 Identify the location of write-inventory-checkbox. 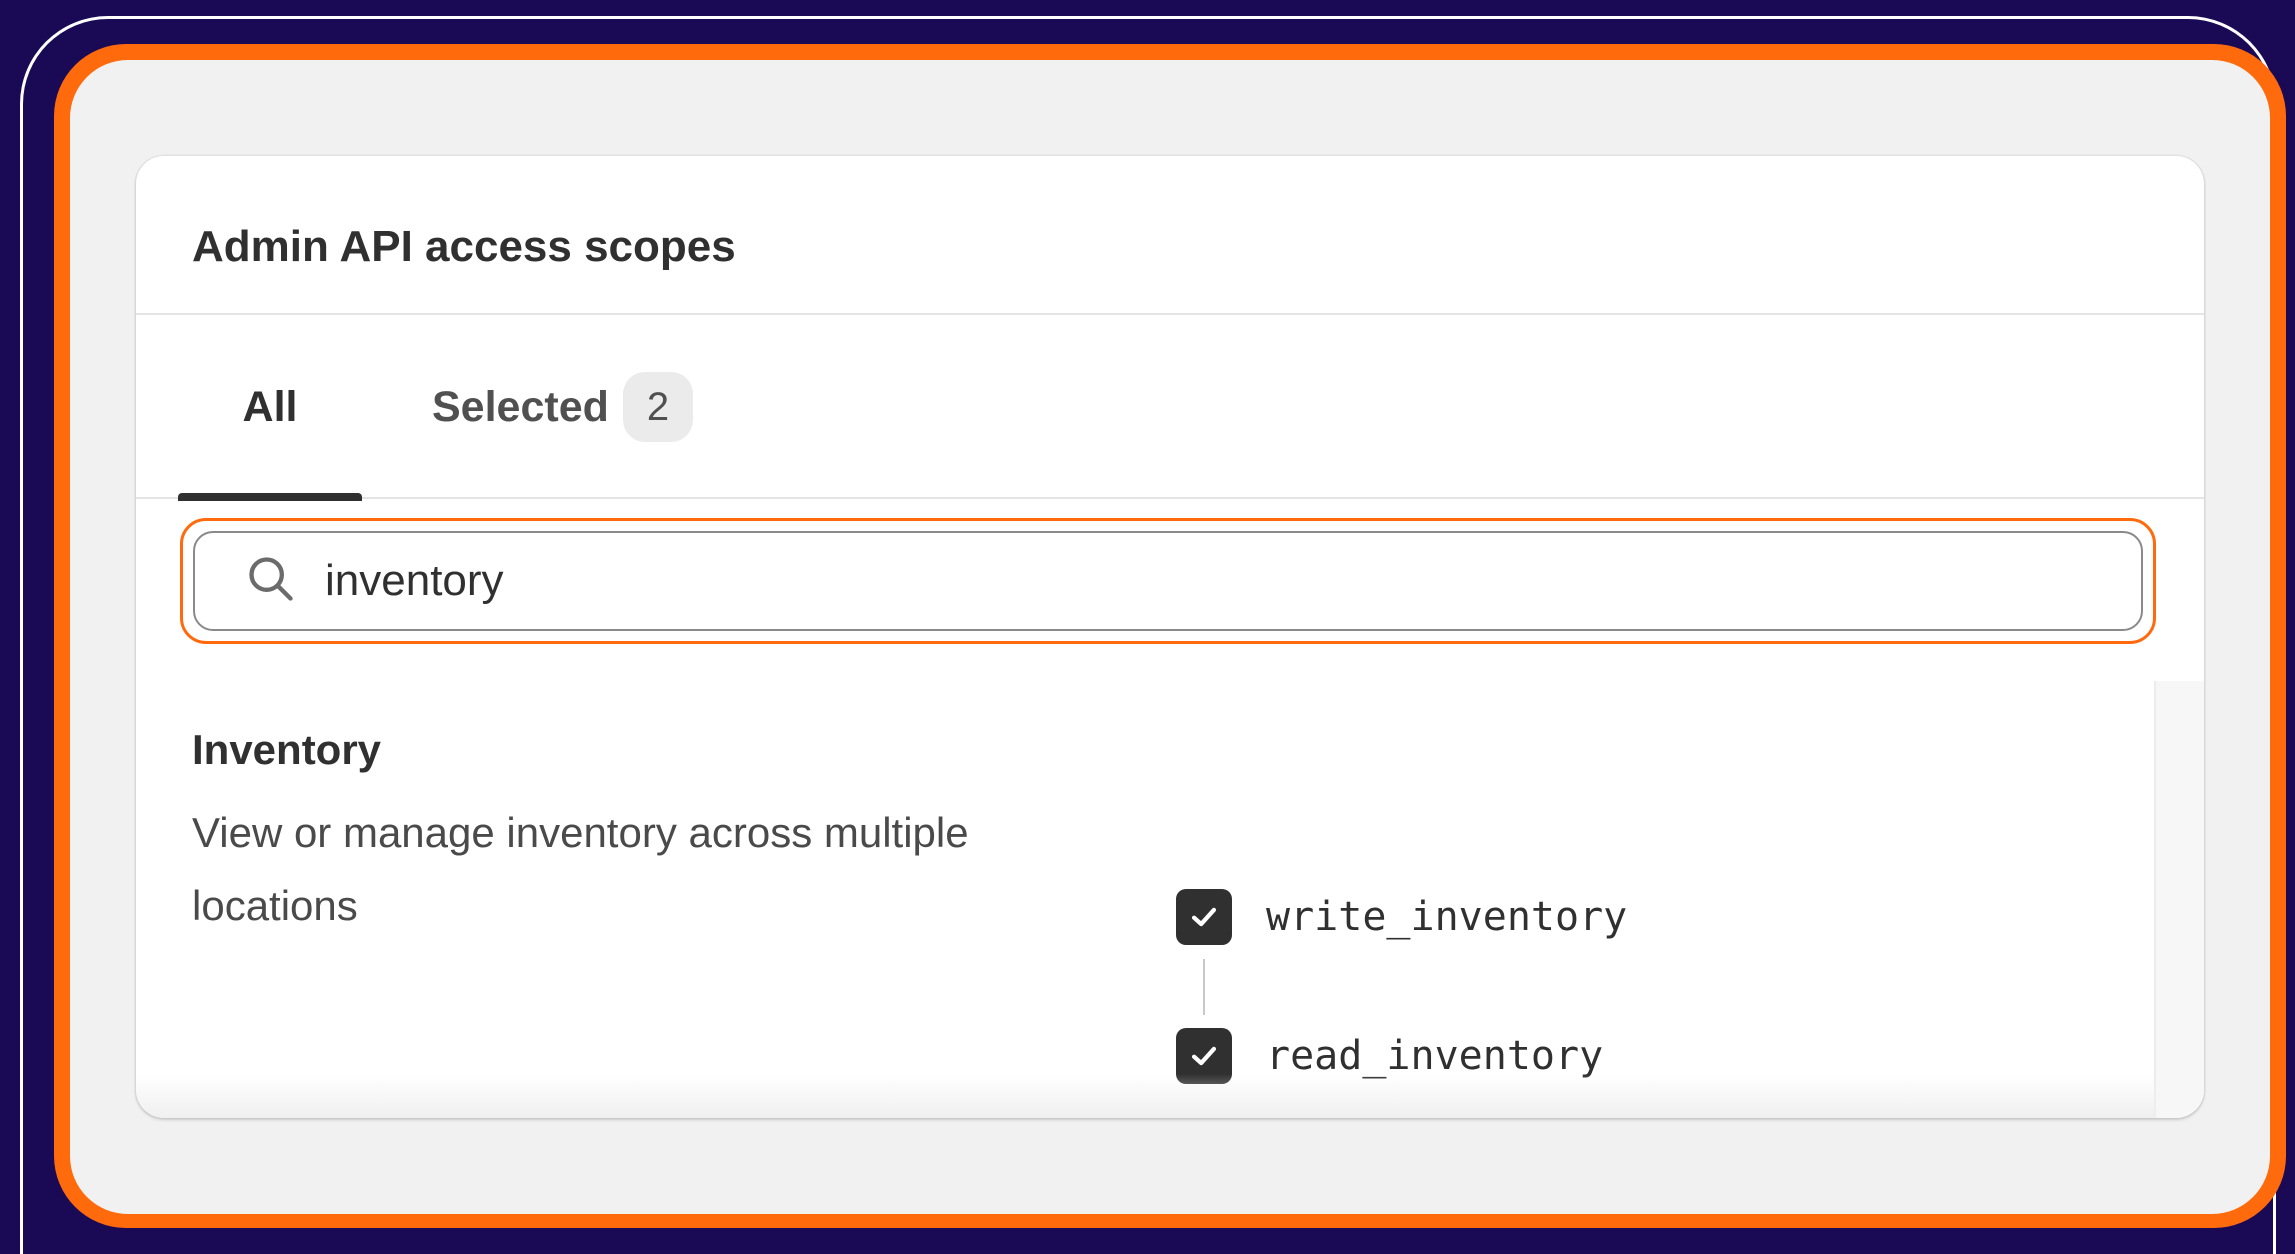
(1204, 917).